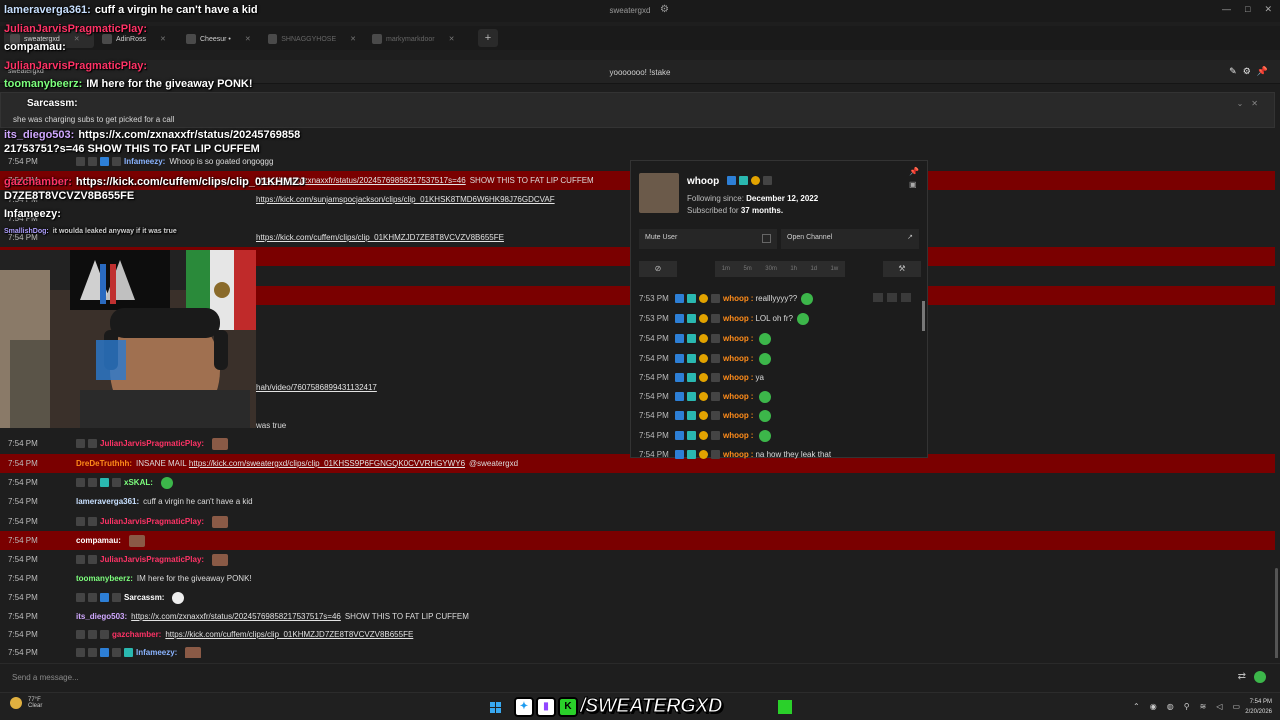 The height and width of the screenshot is (720, 1280). Describe the element at coordinates (1258, 707) in the screenshot. I see `clock: 7:54 PM 2/20/2026` at that location.